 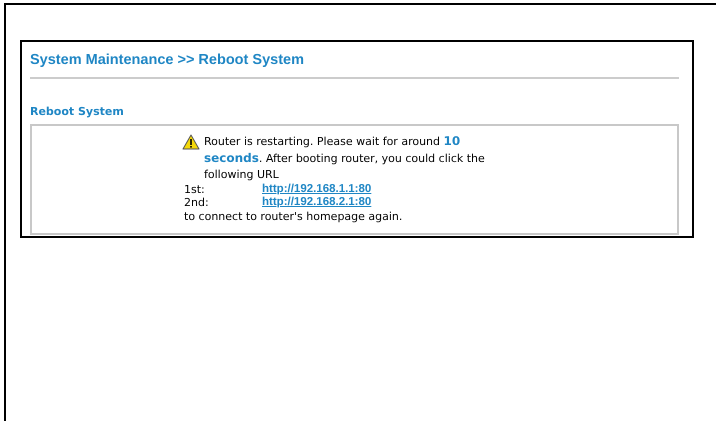 What do you see at coordinates (195, 189) in the screenshot?
I see `url-label: 1st:` at bounding box center [195, 189].